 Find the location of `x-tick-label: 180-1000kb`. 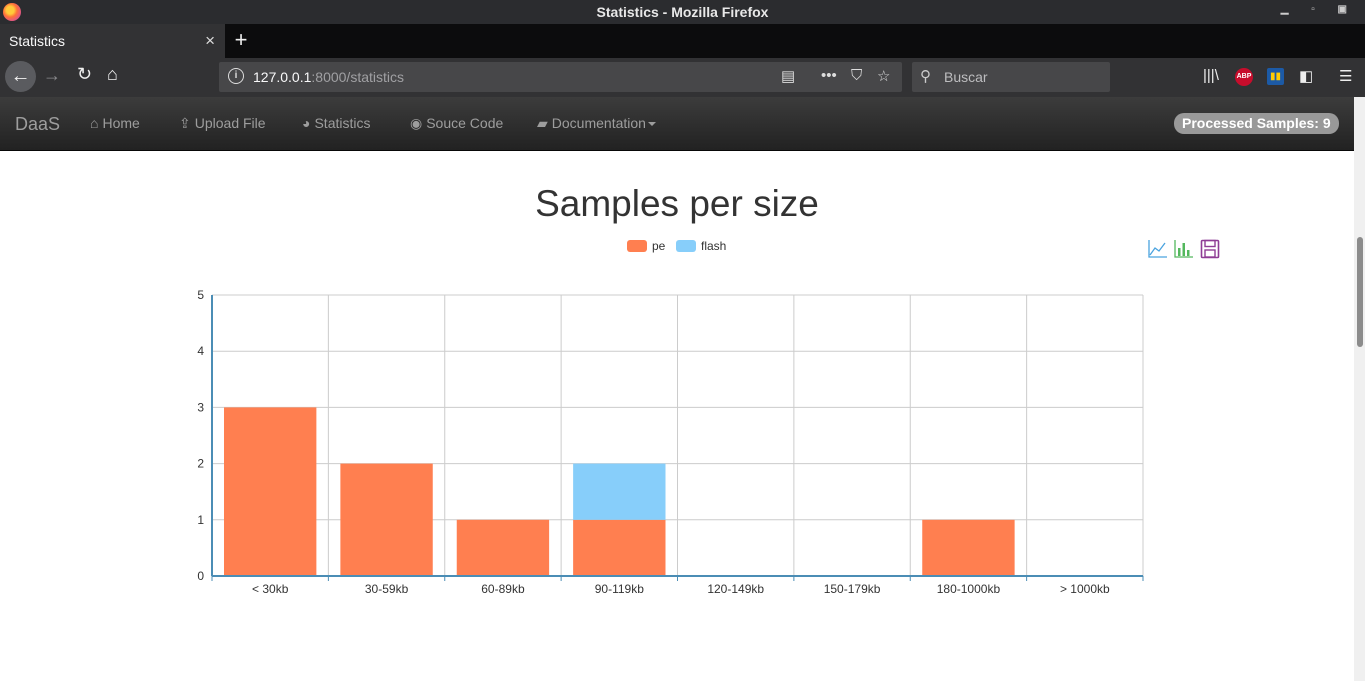

x-tick-label: 180-1000kb is located at coordinates (969, 589).